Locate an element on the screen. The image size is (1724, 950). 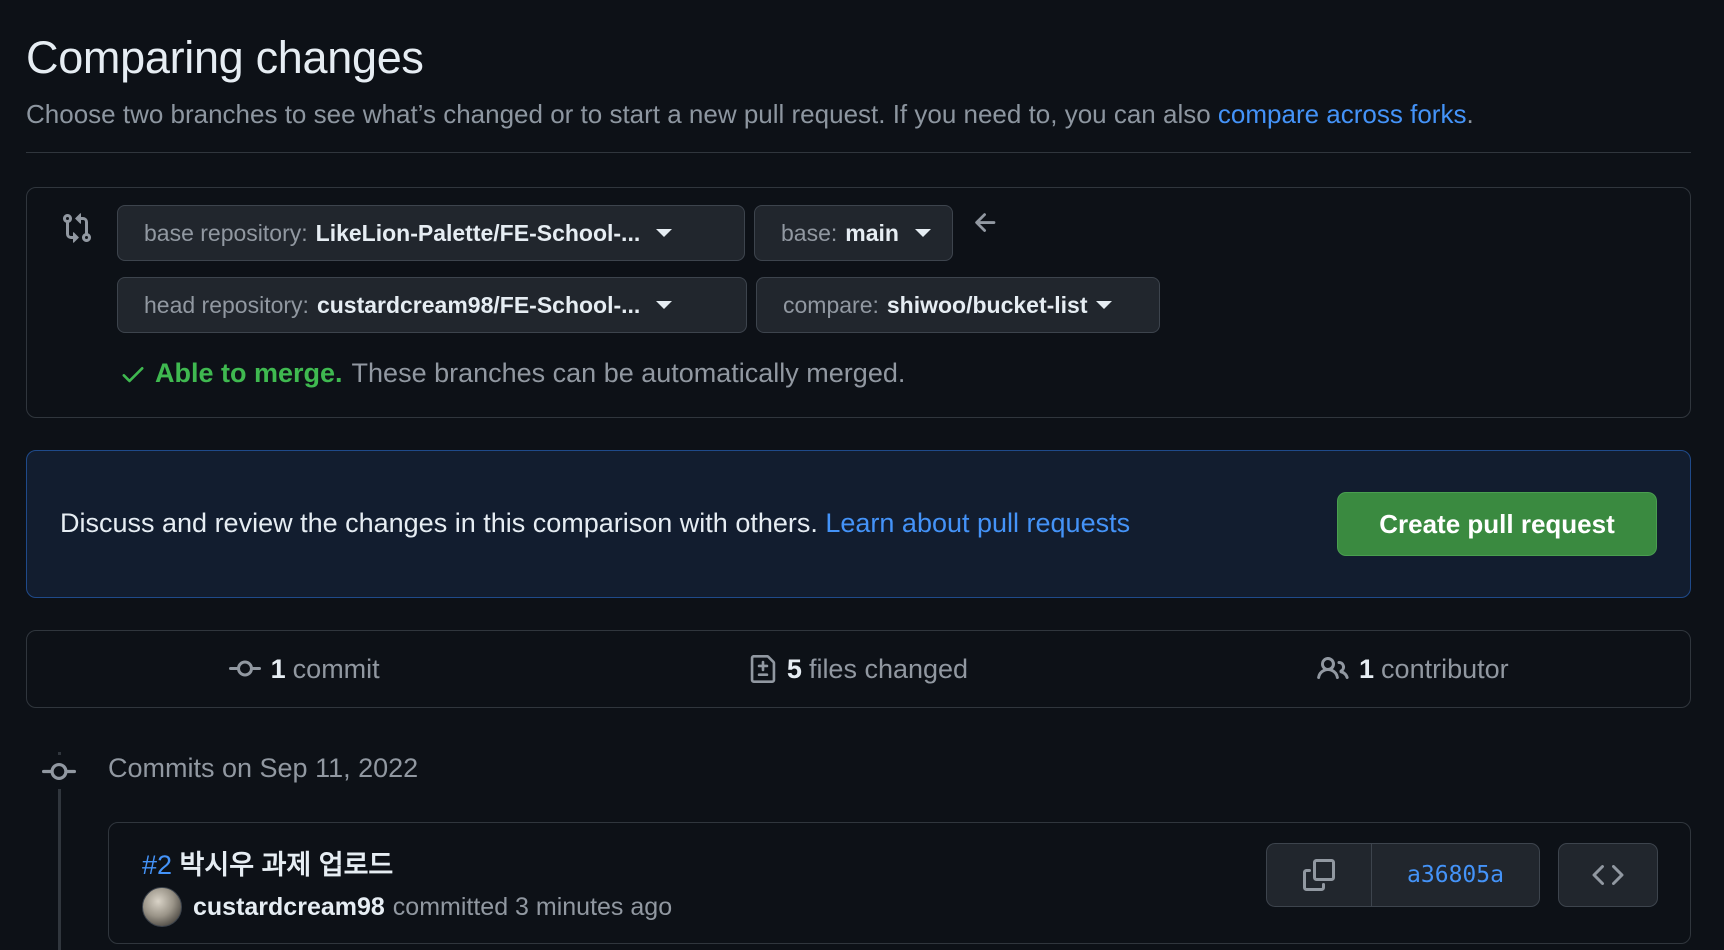
people-icon is located at coordinates (1333, 668).